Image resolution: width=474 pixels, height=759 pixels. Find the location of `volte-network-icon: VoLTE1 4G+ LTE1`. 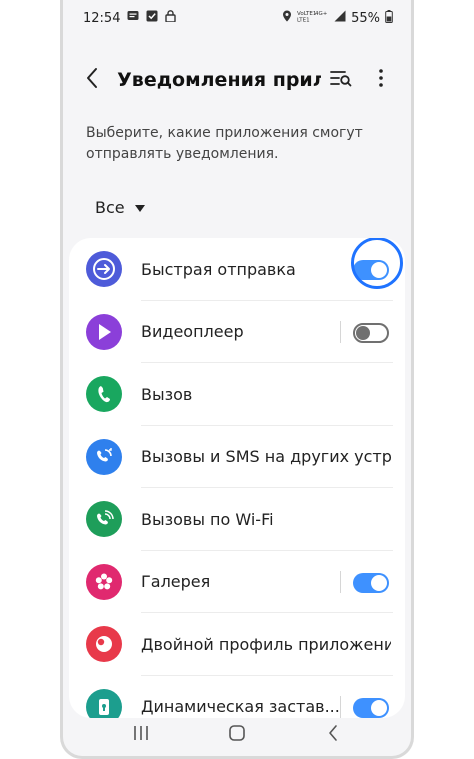

volte-network-icon: VoLTE1 4G+ LTE1 is located at coordinates (313, 18).